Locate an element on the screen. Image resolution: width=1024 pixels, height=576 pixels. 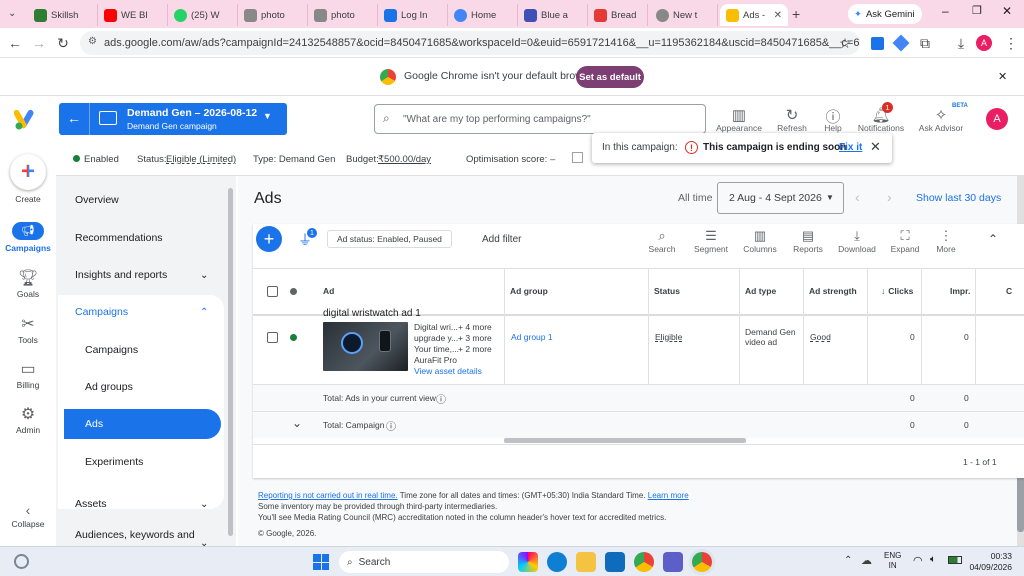
volume-icon: 🔈︎ is located at coordinates (933, 559).